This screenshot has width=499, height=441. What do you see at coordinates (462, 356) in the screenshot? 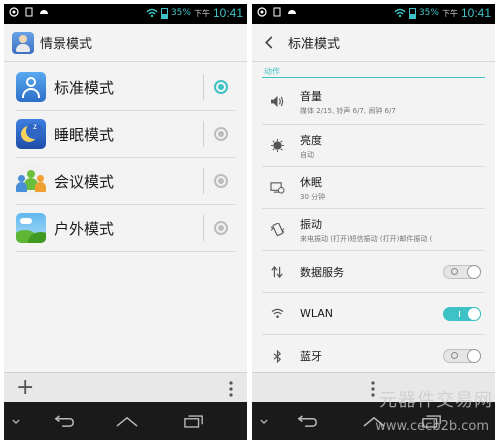
I see `bluetooth-toggle` at bounding box center [462, 356].